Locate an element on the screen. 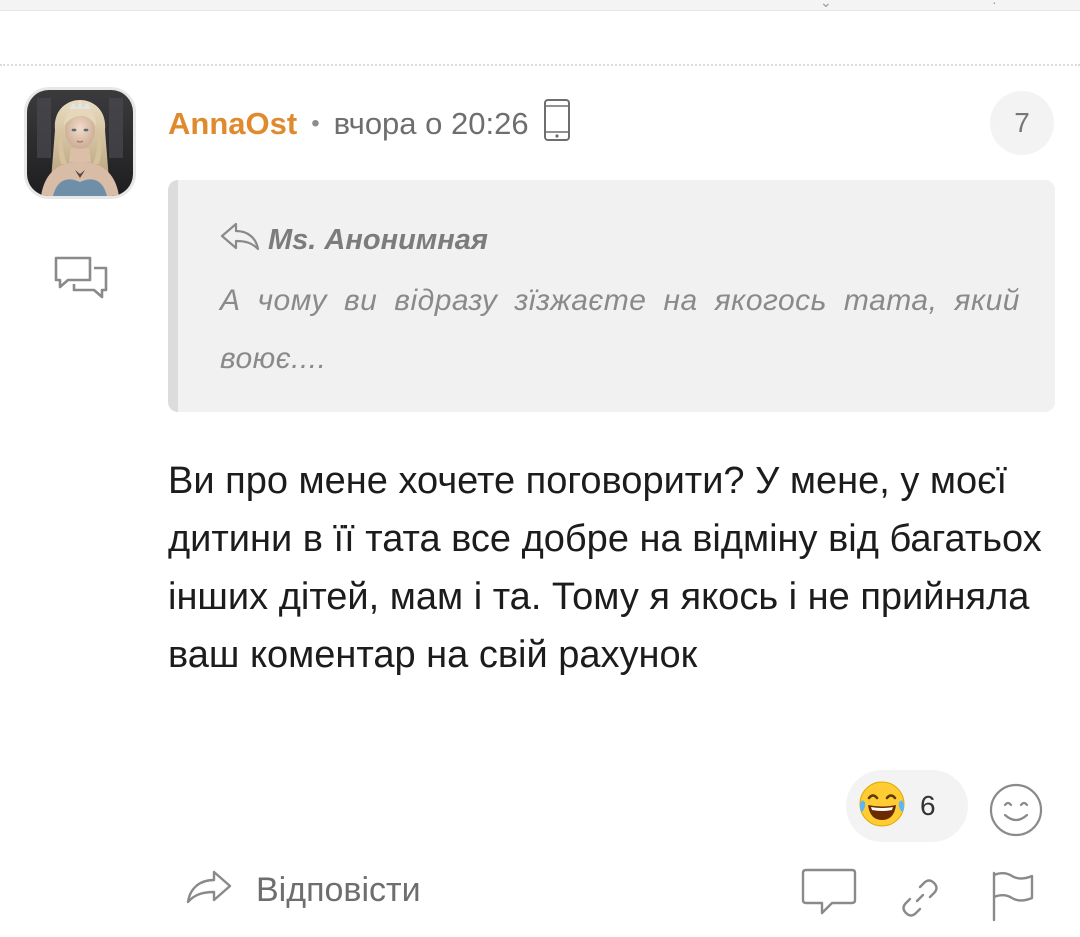  reaction-laughing: 6 is located at coordinates (907, 806).